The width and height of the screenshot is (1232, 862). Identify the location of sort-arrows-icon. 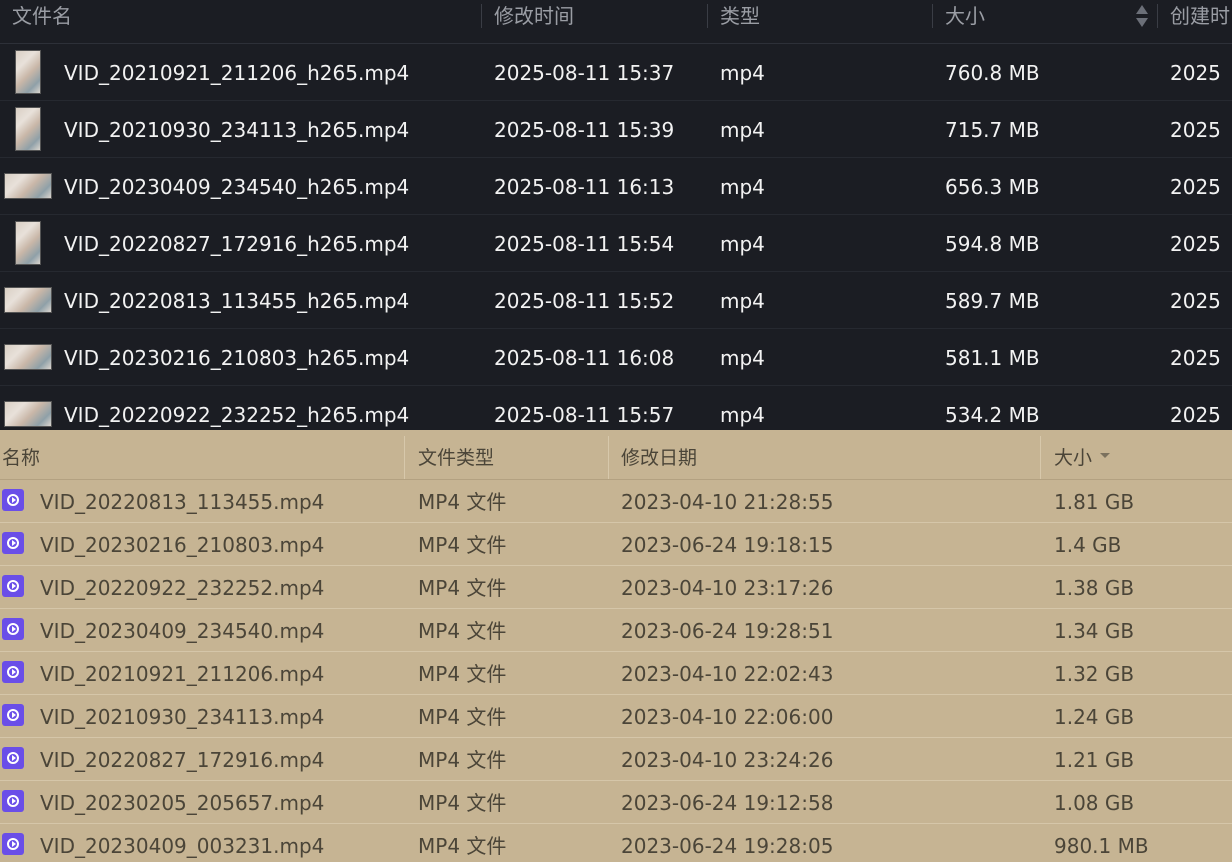
(1142, 16).